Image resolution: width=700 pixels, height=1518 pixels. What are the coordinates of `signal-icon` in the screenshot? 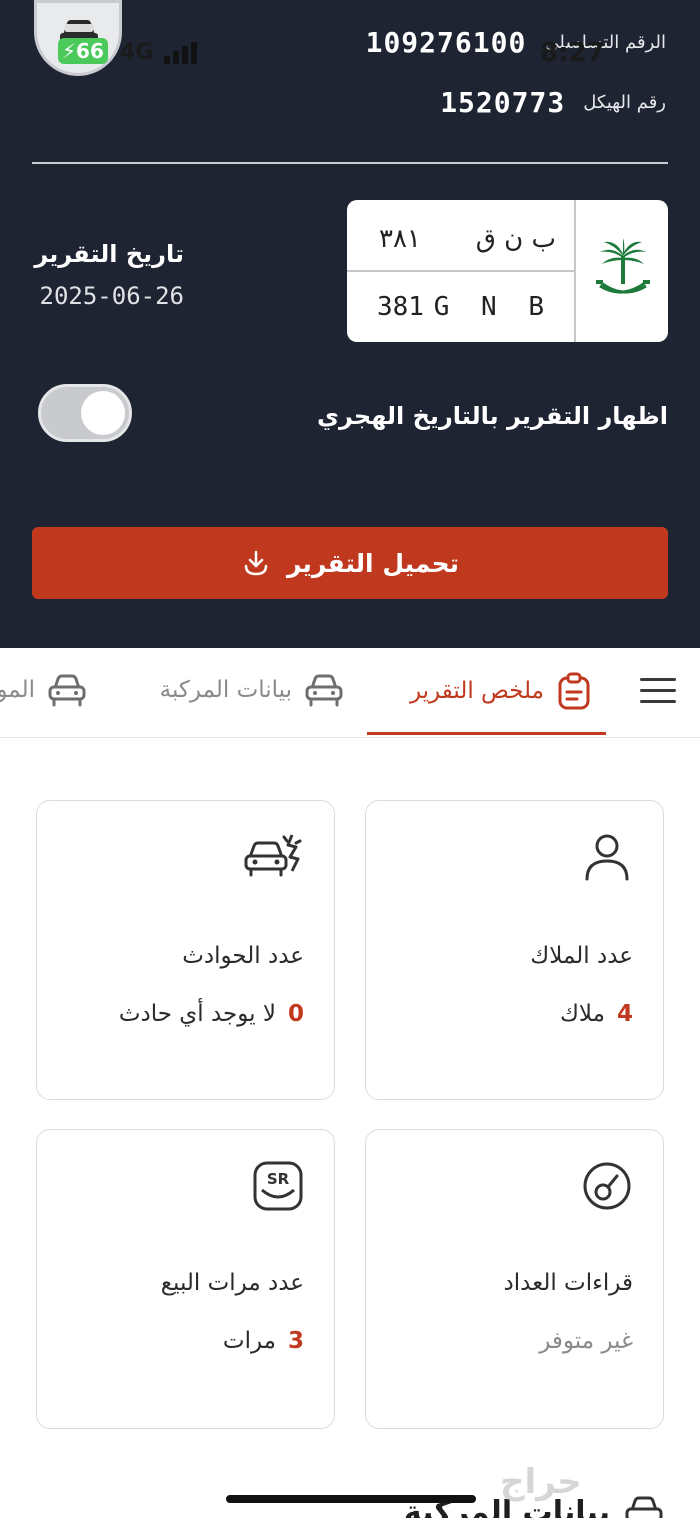 It's located at (182, 53).